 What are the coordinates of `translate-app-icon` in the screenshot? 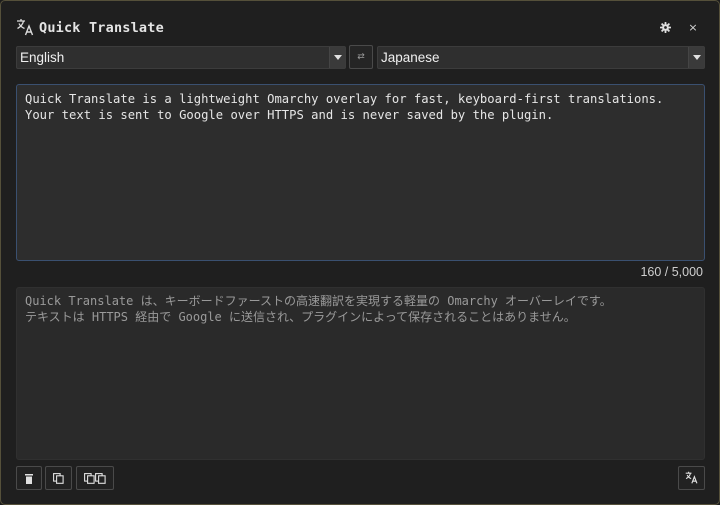 It's located at (25, 27).